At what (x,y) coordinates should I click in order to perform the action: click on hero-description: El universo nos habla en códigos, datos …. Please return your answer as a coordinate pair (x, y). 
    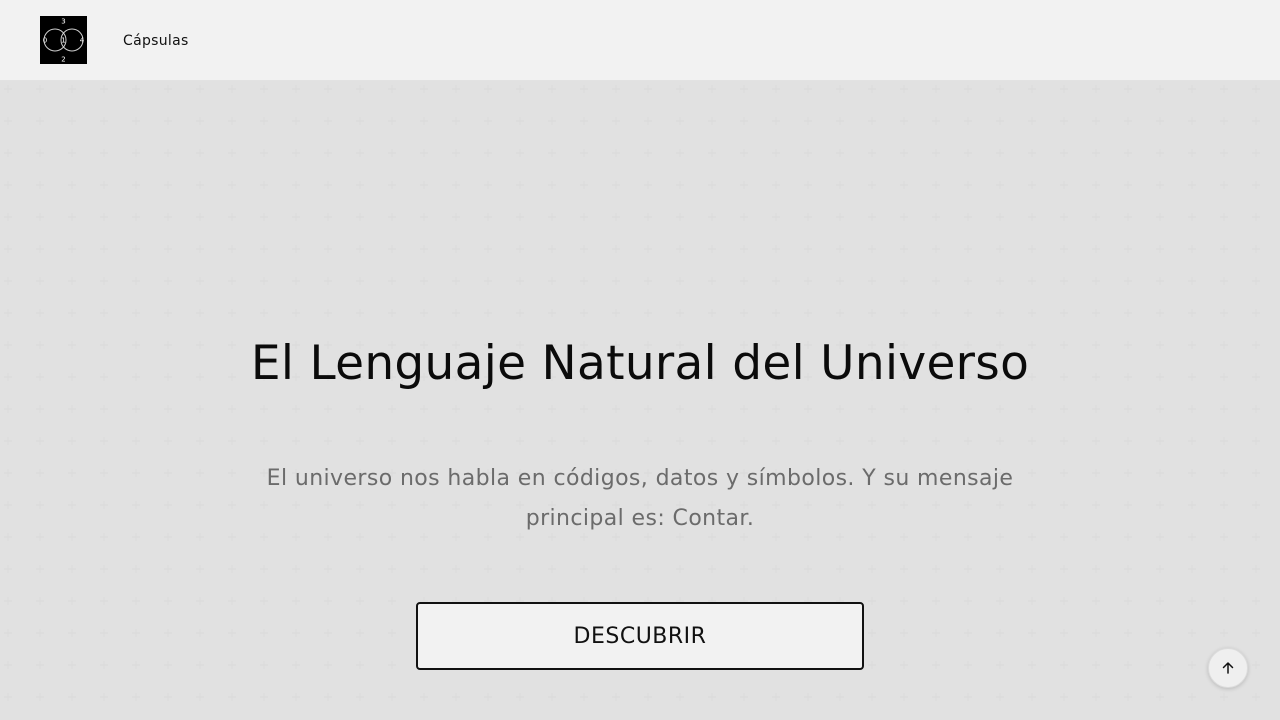
    Looking at the image, I should click on (640, 498).